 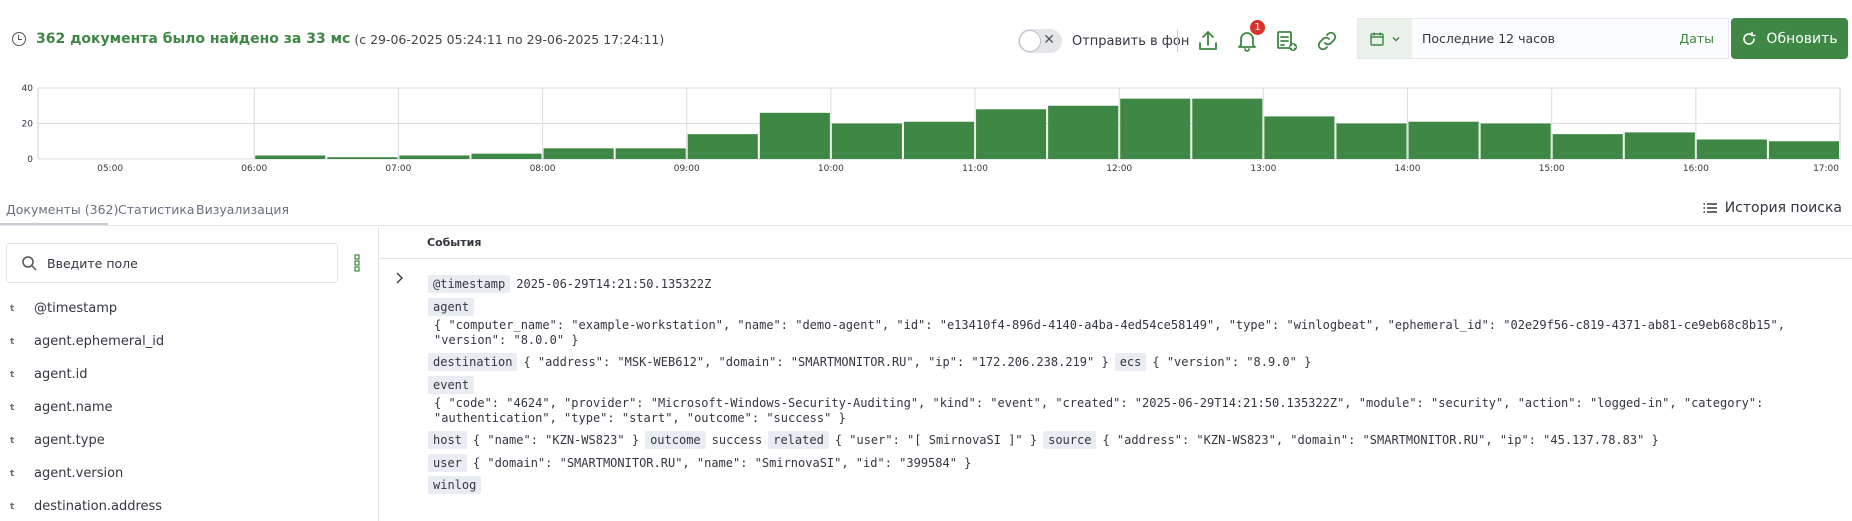 I want to click on events-header: События, so click(x=1116, y=243).